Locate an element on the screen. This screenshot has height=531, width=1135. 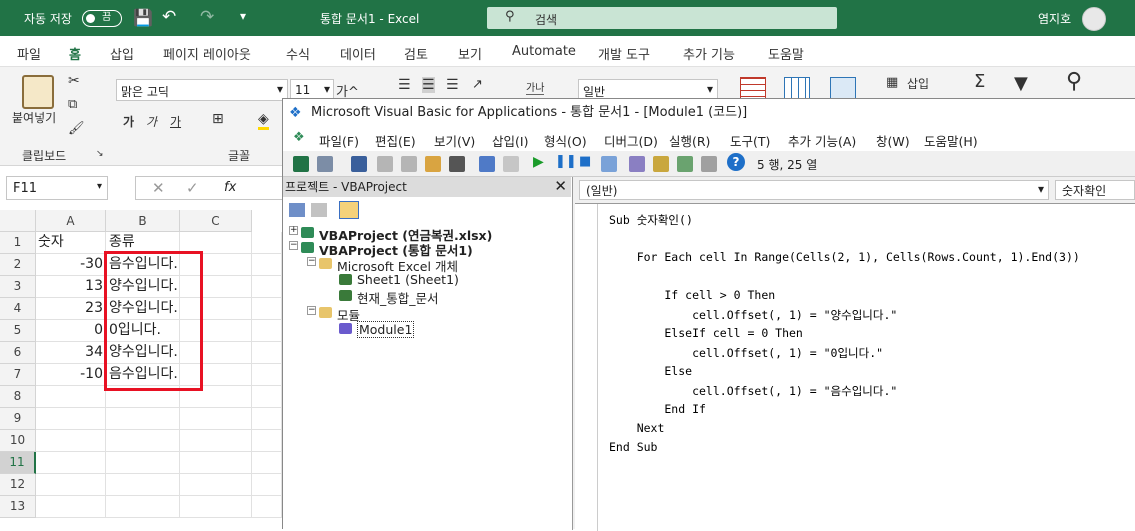
vbe-menu-item: 파일(F) is located at coordinates (339, 140).